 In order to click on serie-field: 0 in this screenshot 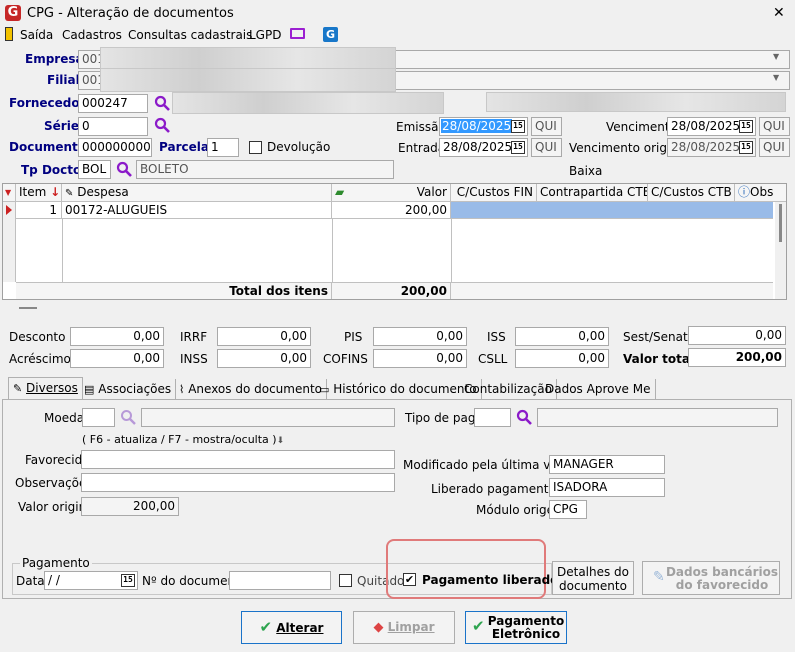, I will do `click(113, 126)`.